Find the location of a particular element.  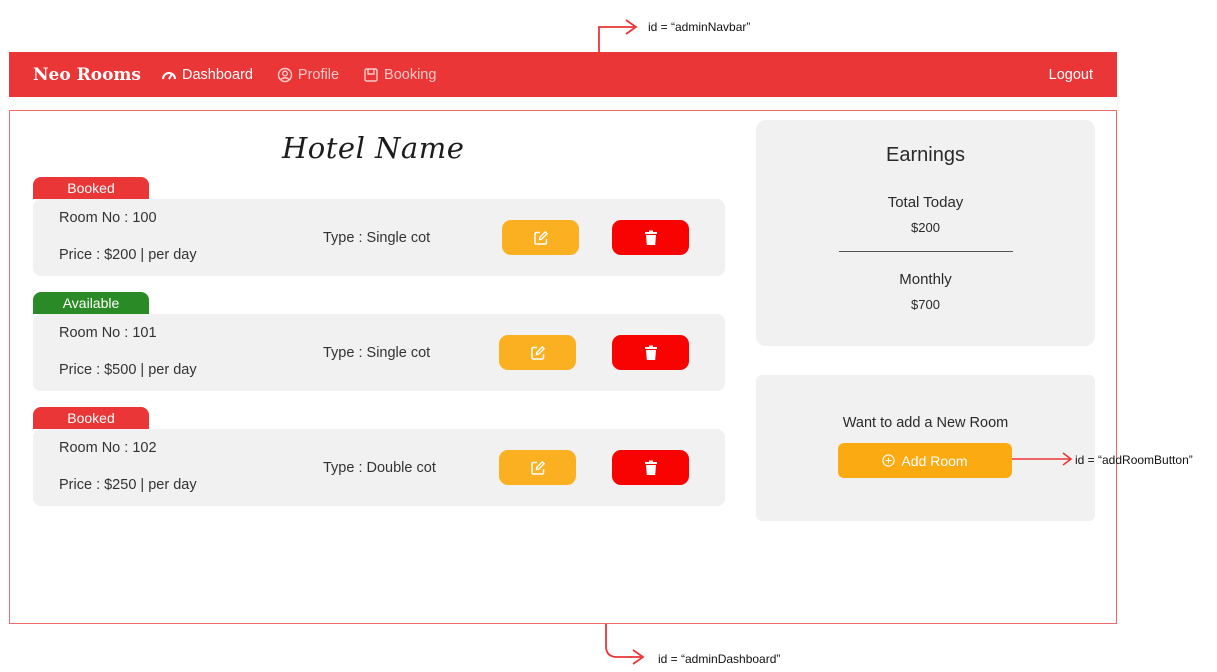

add-room-panel: Want to add a New Room Add Room is located at coordinates (925, 448).